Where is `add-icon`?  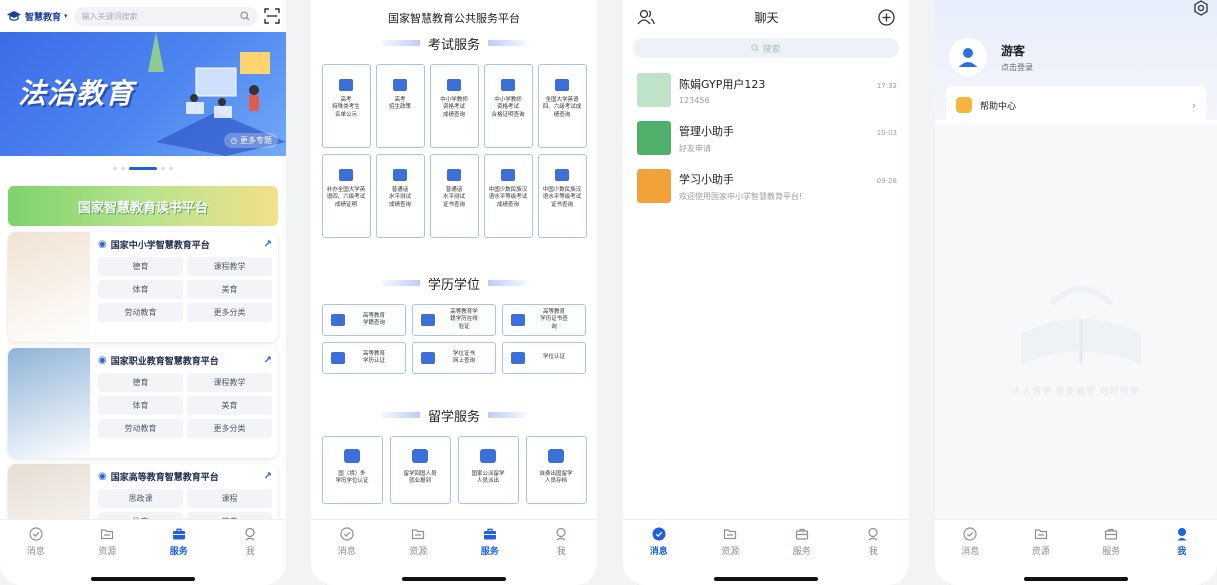 add-icon is located at coordinates (886, 17).